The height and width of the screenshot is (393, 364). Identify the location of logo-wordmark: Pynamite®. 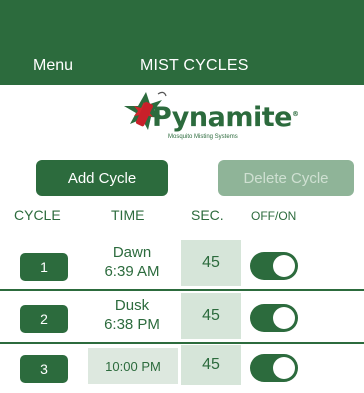
(225, 117).